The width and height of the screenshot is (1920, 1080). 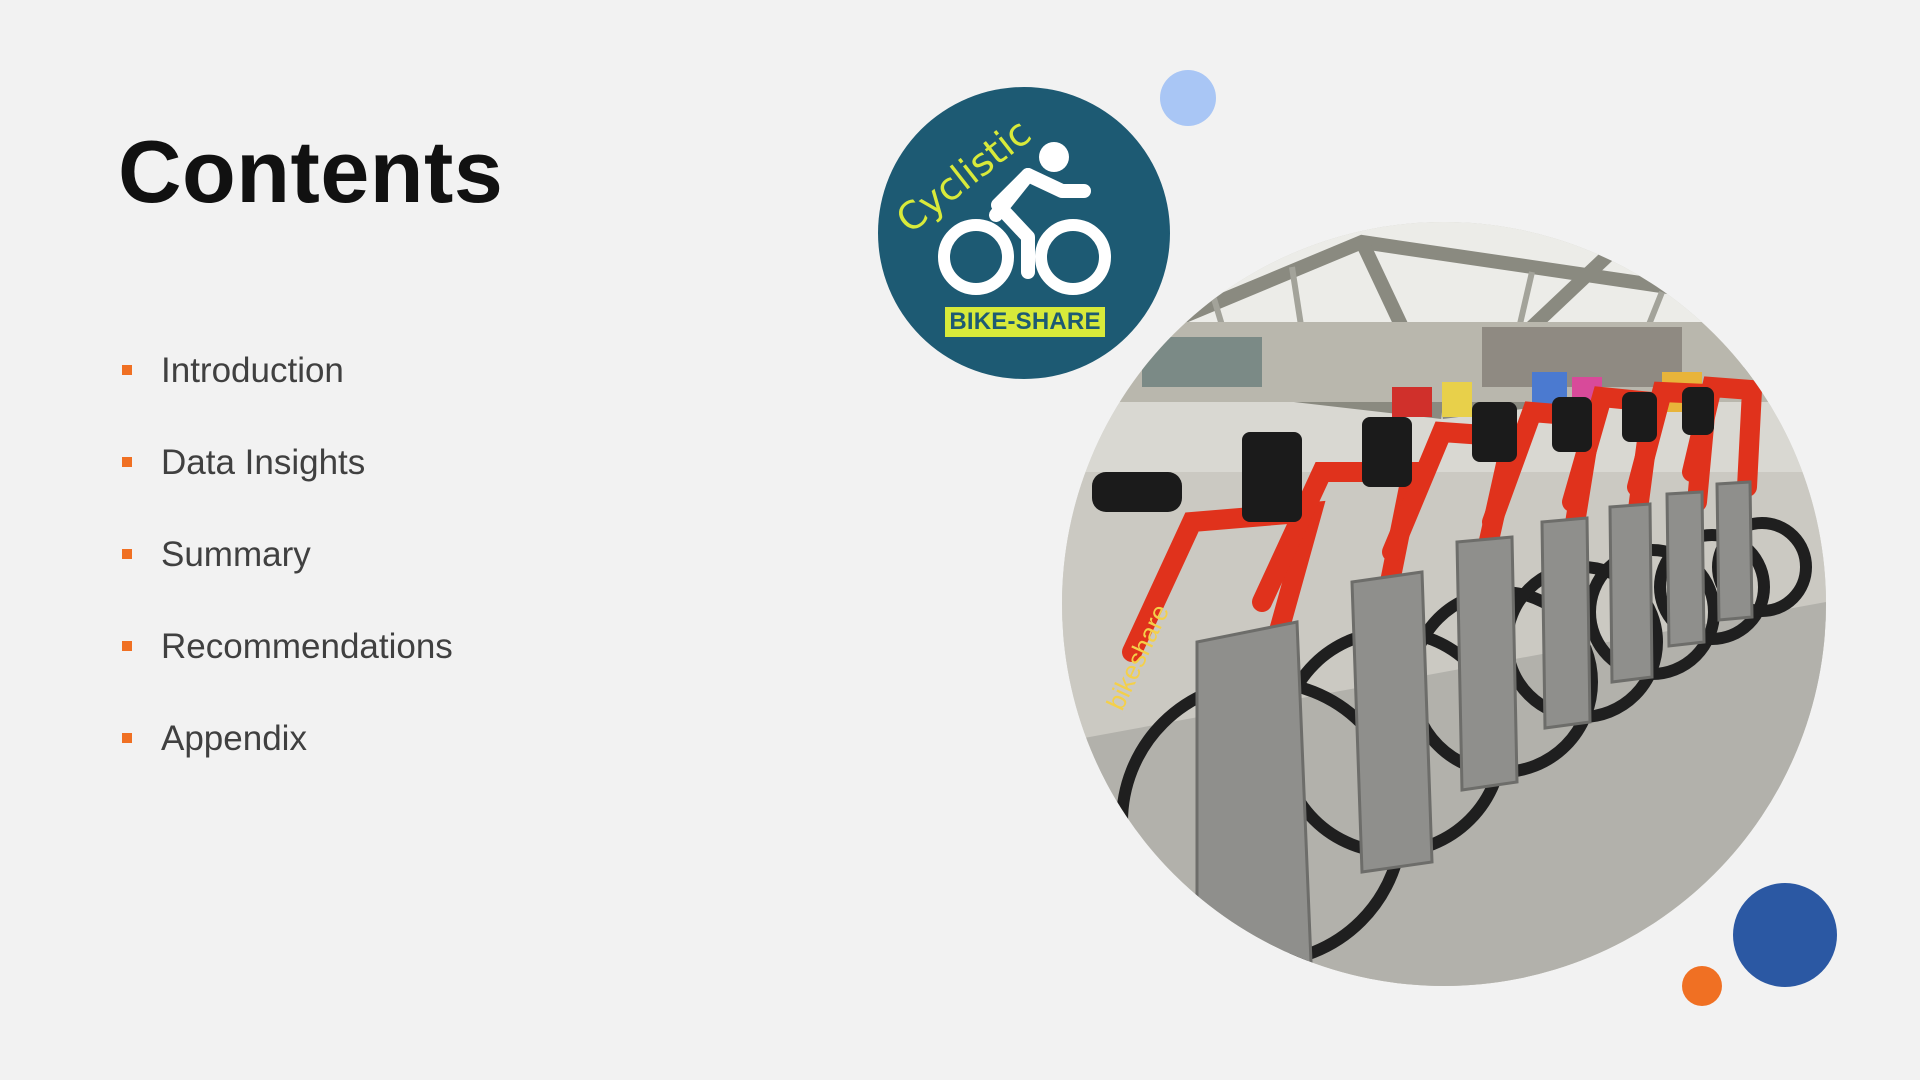 I want to click on decorative-orange-circle, so click(x=1702, y=986).